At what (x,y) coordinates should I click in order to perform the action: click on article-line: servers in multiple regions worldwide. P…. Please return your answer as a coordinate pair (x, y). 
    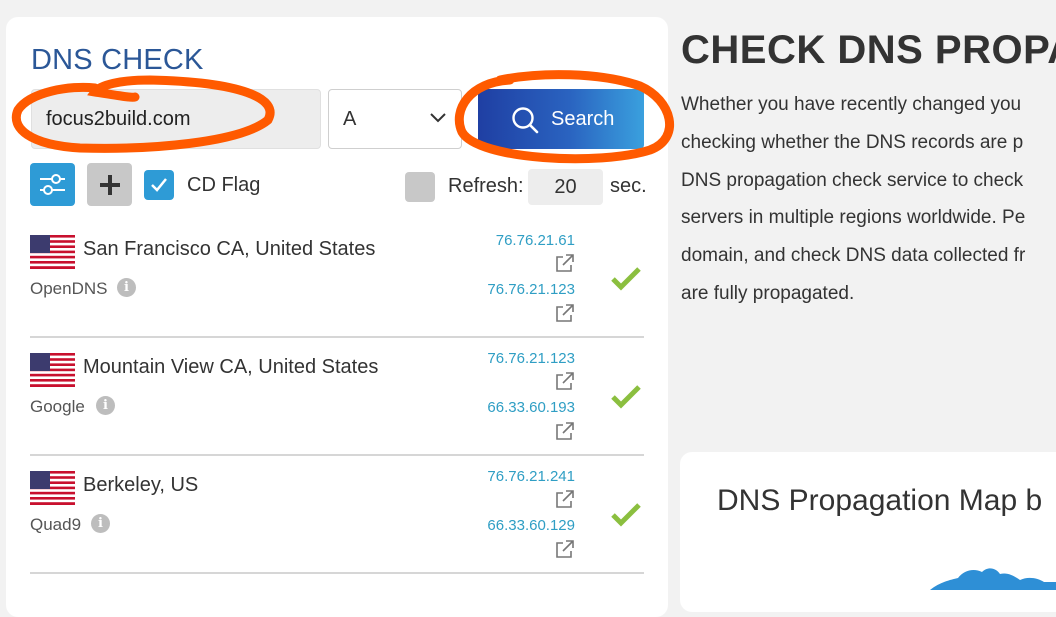
    Looking at the image, I should click on (853, 217).